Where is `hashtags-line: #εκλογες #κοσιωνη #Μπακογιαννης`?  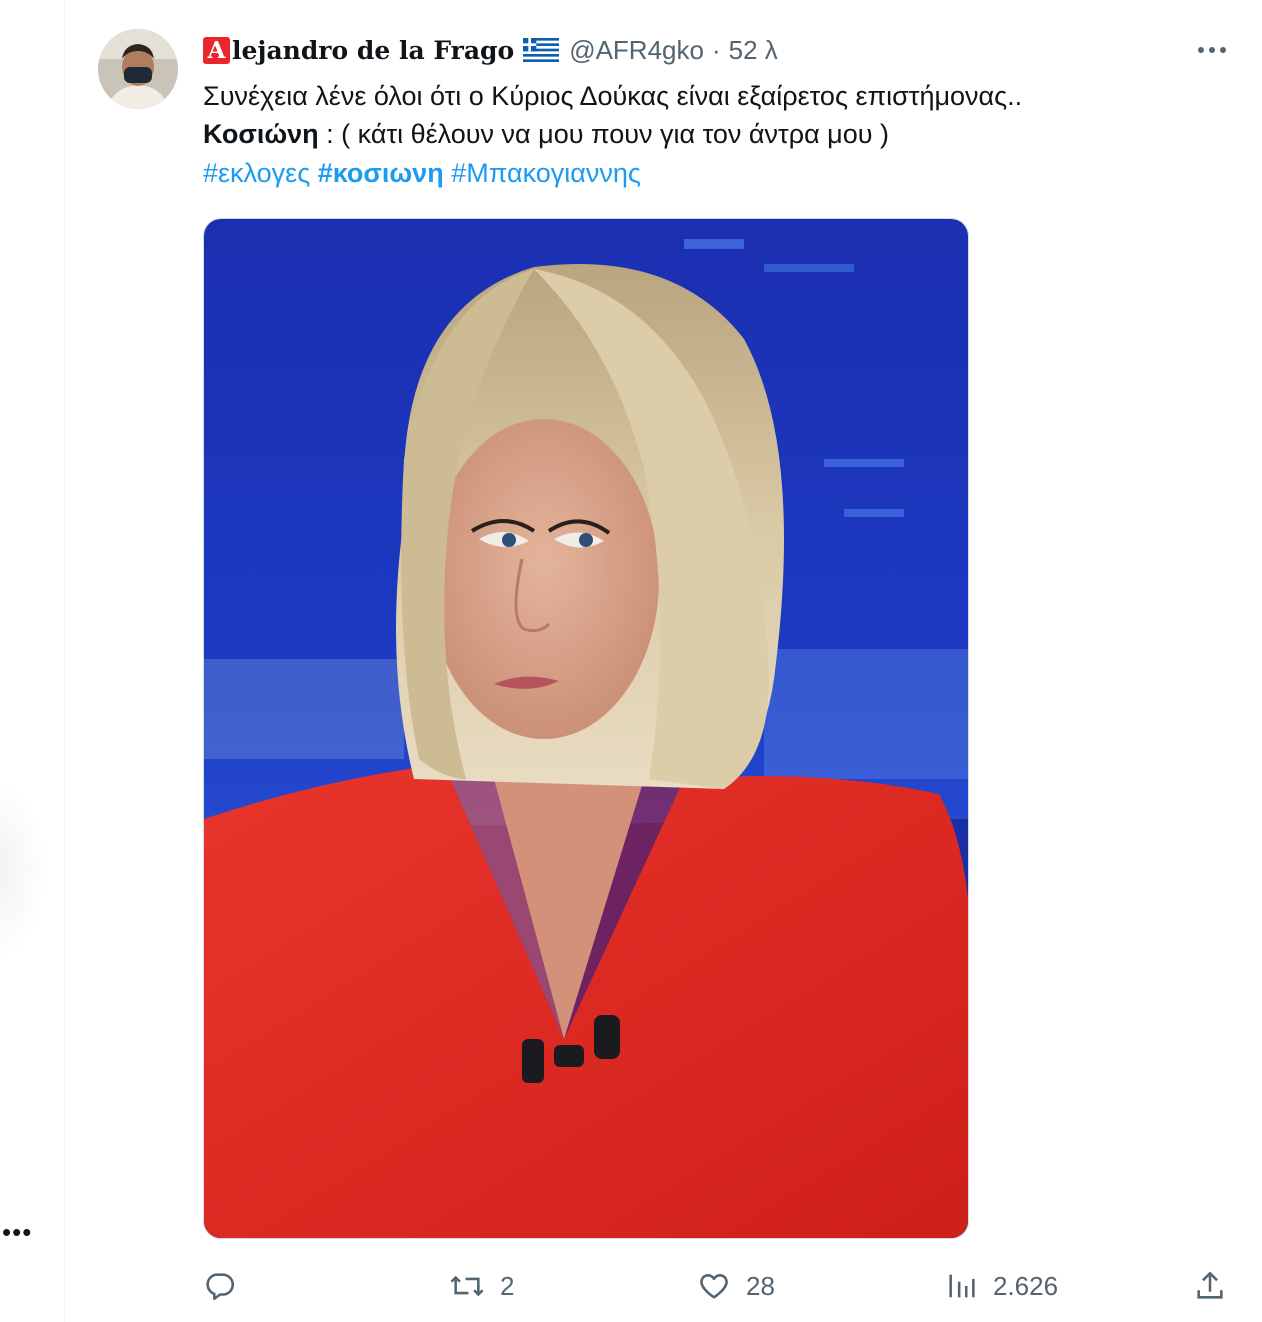
hashtags-line: #εκλογες #κοσιωνη #Μπακογιαννης is located at coordinates (422, 173).